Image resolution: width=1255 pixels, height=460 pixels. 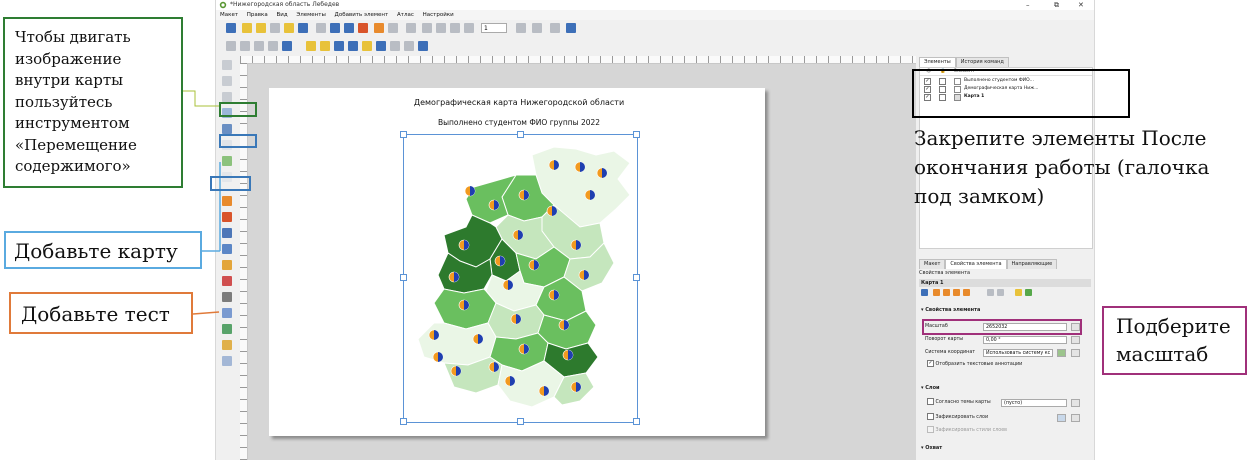 I want to click on menu-edit: Правка, so click(x=257, y=15).